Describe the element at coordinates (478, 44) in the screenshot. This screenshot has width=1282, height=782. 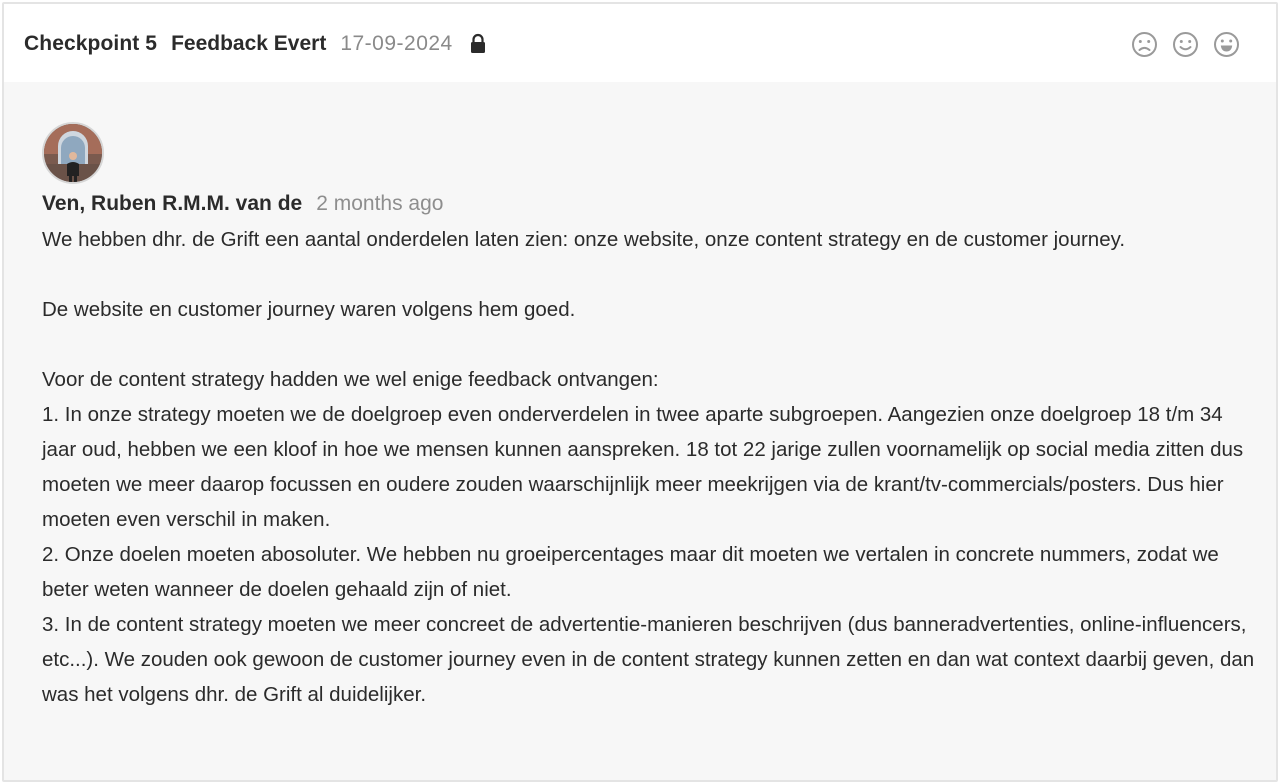
I see `lock-icon` at that location.